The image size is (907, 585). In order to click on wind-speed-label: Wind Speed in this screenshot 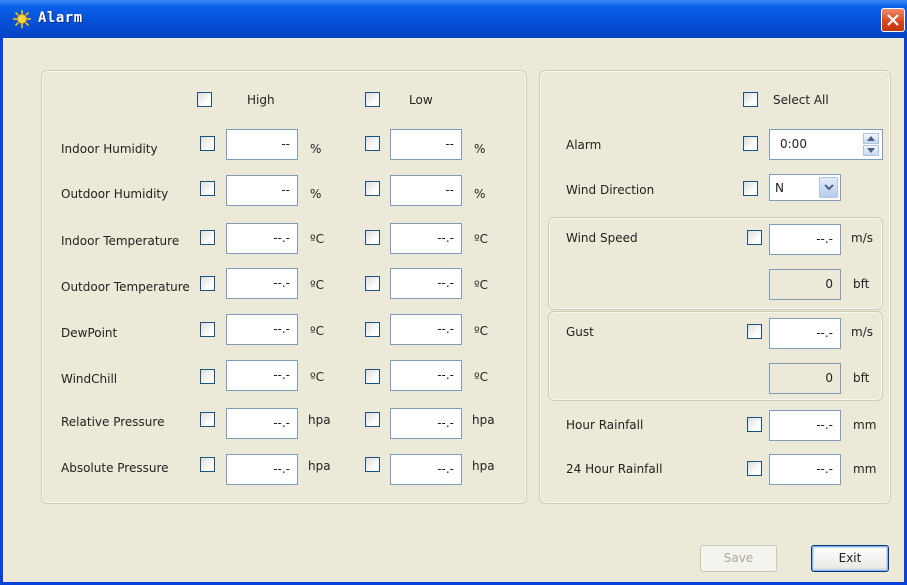, I will do `click(602, 238)`.